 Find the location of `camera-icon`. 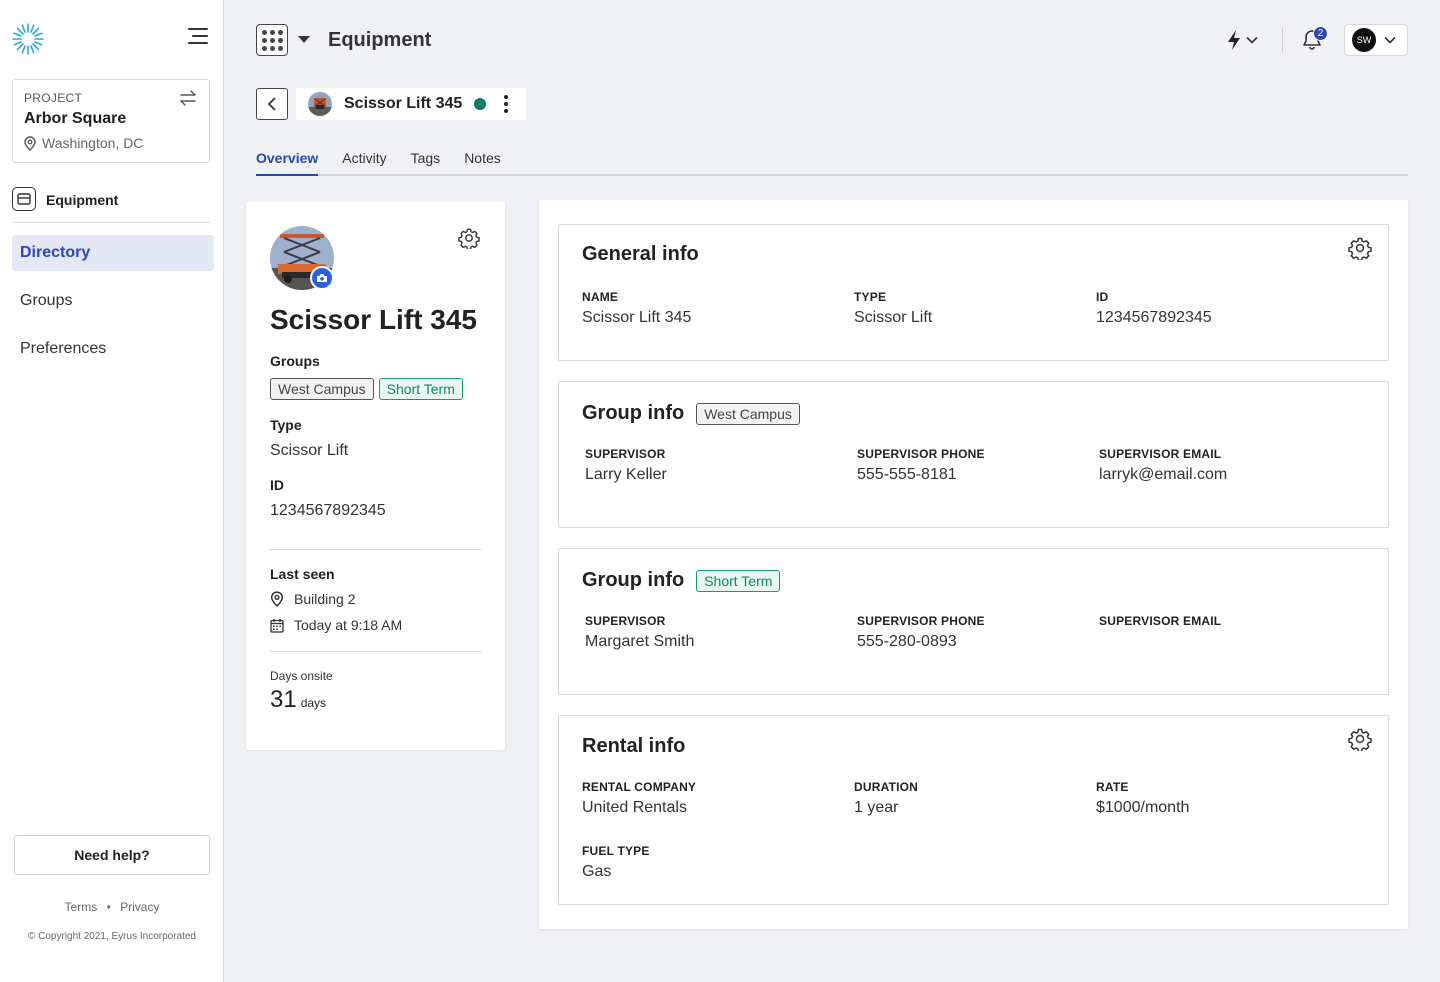

camera-icon is located at coordinates (322, 278).